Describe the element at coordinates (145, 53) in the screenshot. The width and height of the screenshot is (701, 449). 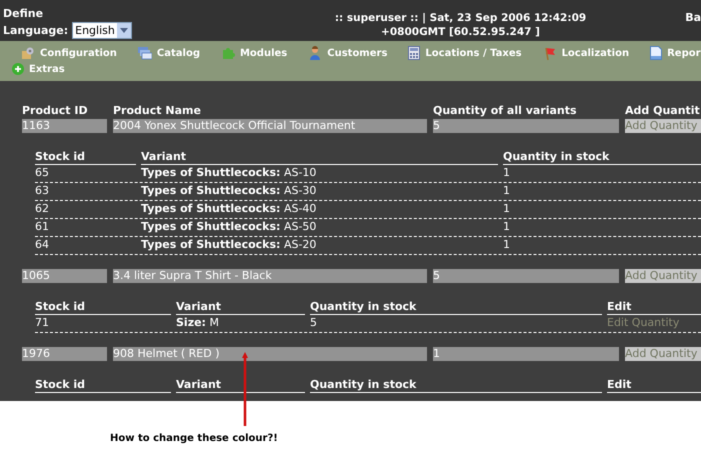
I see `windows-icon` at that location.